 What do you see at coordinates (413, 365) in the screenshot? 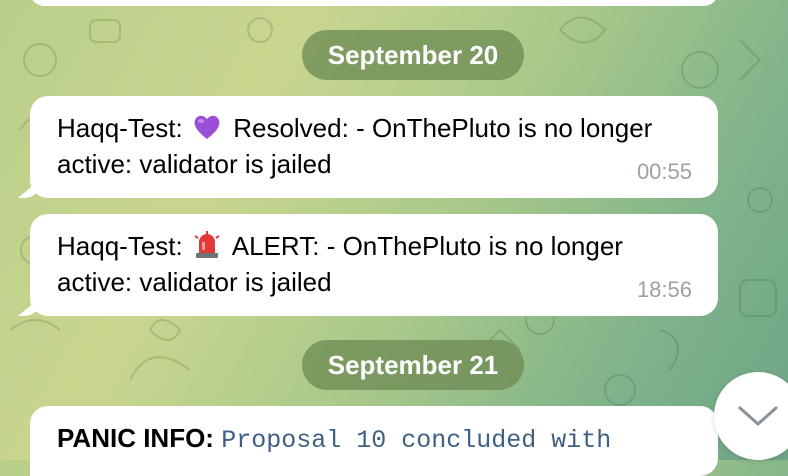
I see `date-separator: September 21` at bounding box center [413, 365].